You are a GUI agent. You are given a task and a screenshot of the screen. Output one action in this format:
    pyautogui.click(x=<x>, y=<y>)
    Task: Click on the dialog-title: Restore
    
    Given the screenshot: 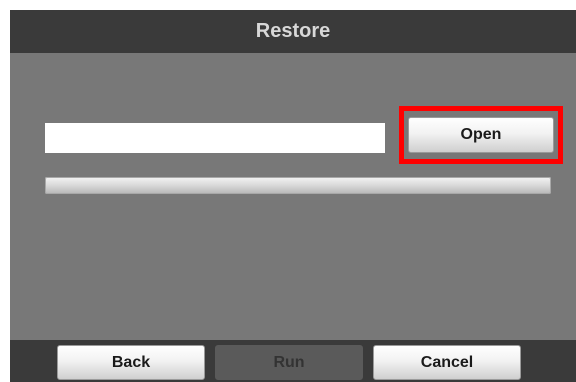 What is the action you would take?
    pyautogui.click(x=293, y=31)
    